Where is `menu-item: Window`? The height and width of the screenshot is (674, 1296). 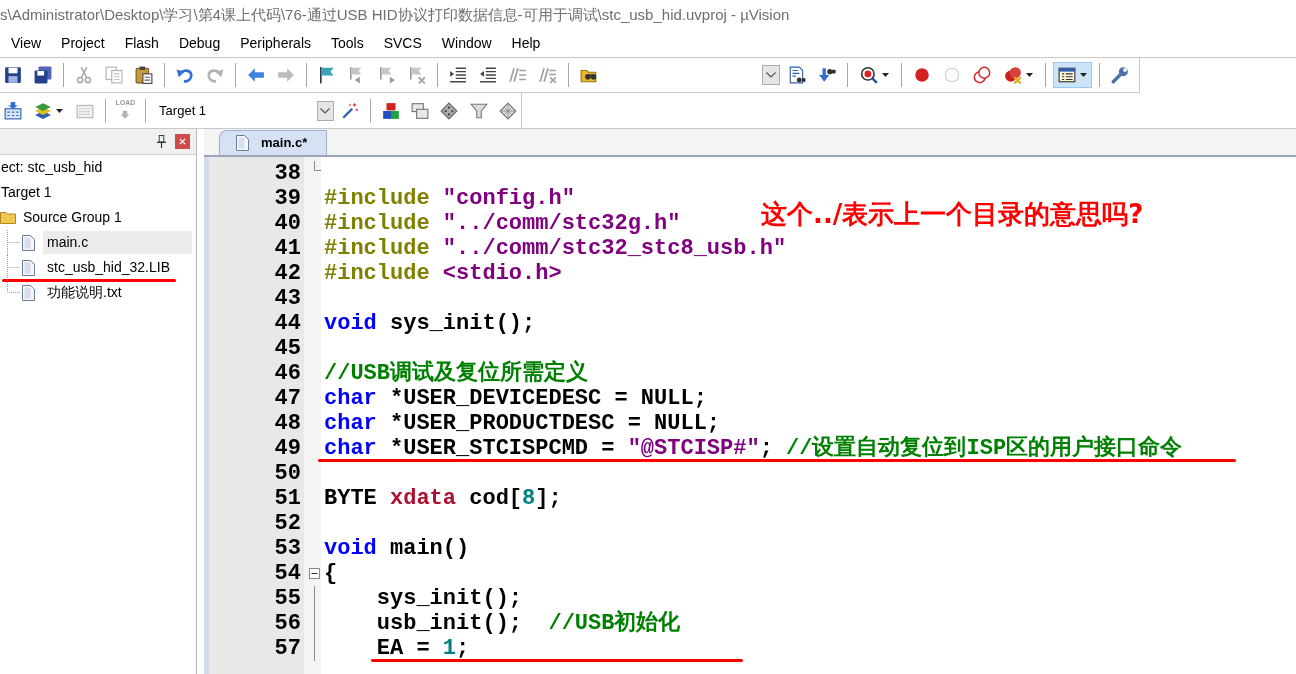
menu-item: Window is located at coordinates (466, 43).